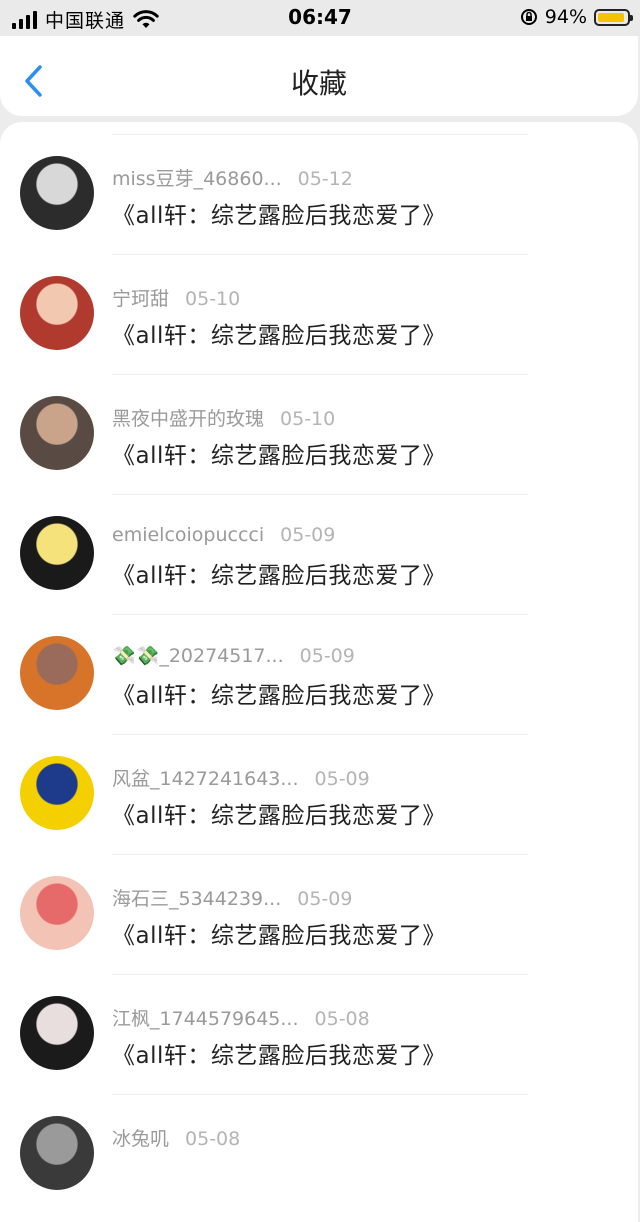 The width and height of the screenshot is (640, 1222). What do you see at coordinates (140, 1139) in the screenshot?
I see `username: 冰兔叽` at bounding box center [140, 1139].